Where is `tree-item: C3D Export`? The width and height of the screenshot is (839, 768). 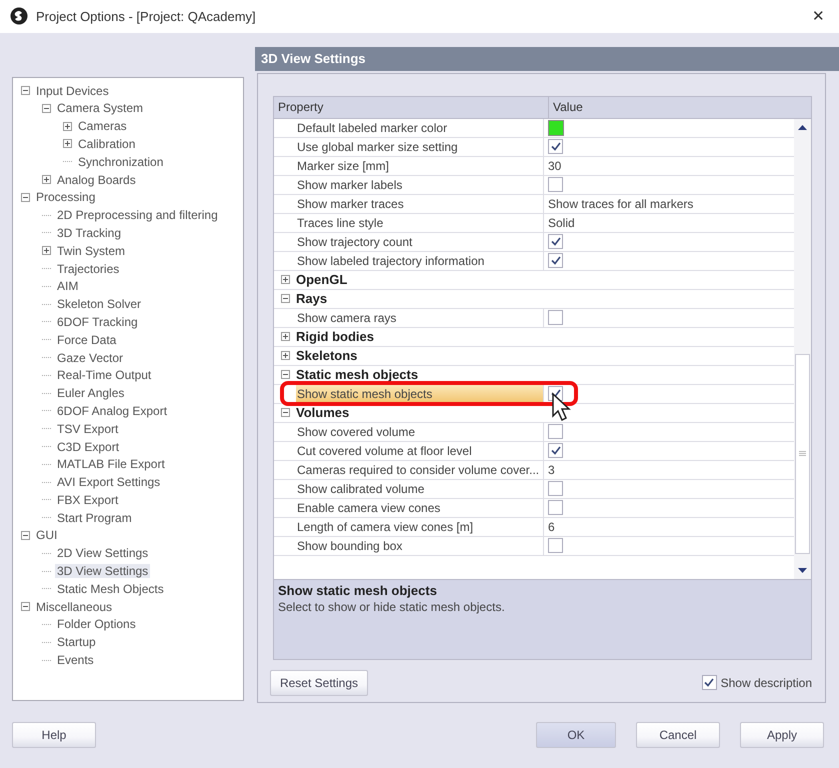 tree-item: C3D Export is located at coordinates (88, 447).